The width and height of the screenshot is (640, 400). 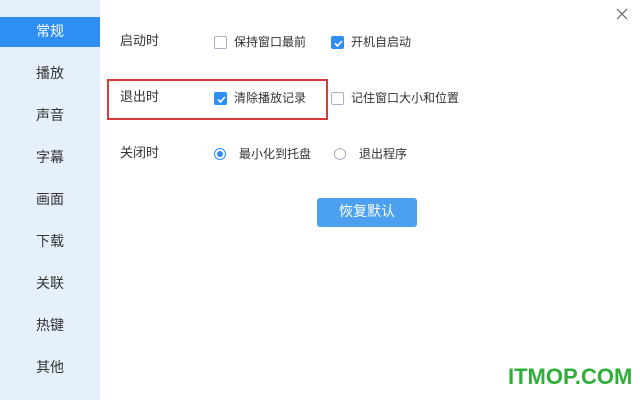 What do you see at coordinates (140, 153) in the screenshot?
I see `on-close-label: 关闭时` at bounding box center [140, 153].